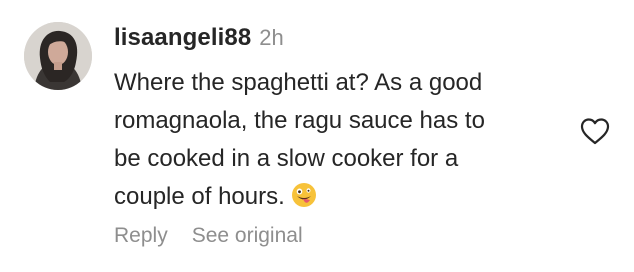 Image resolution: width=634 pixels, height=272 pixels. What do you see at coordinates (298, 82) in the screenshot?
I see `comment-text-line: Where the spaghetti at? As a good` at bounding box center [298, 82].